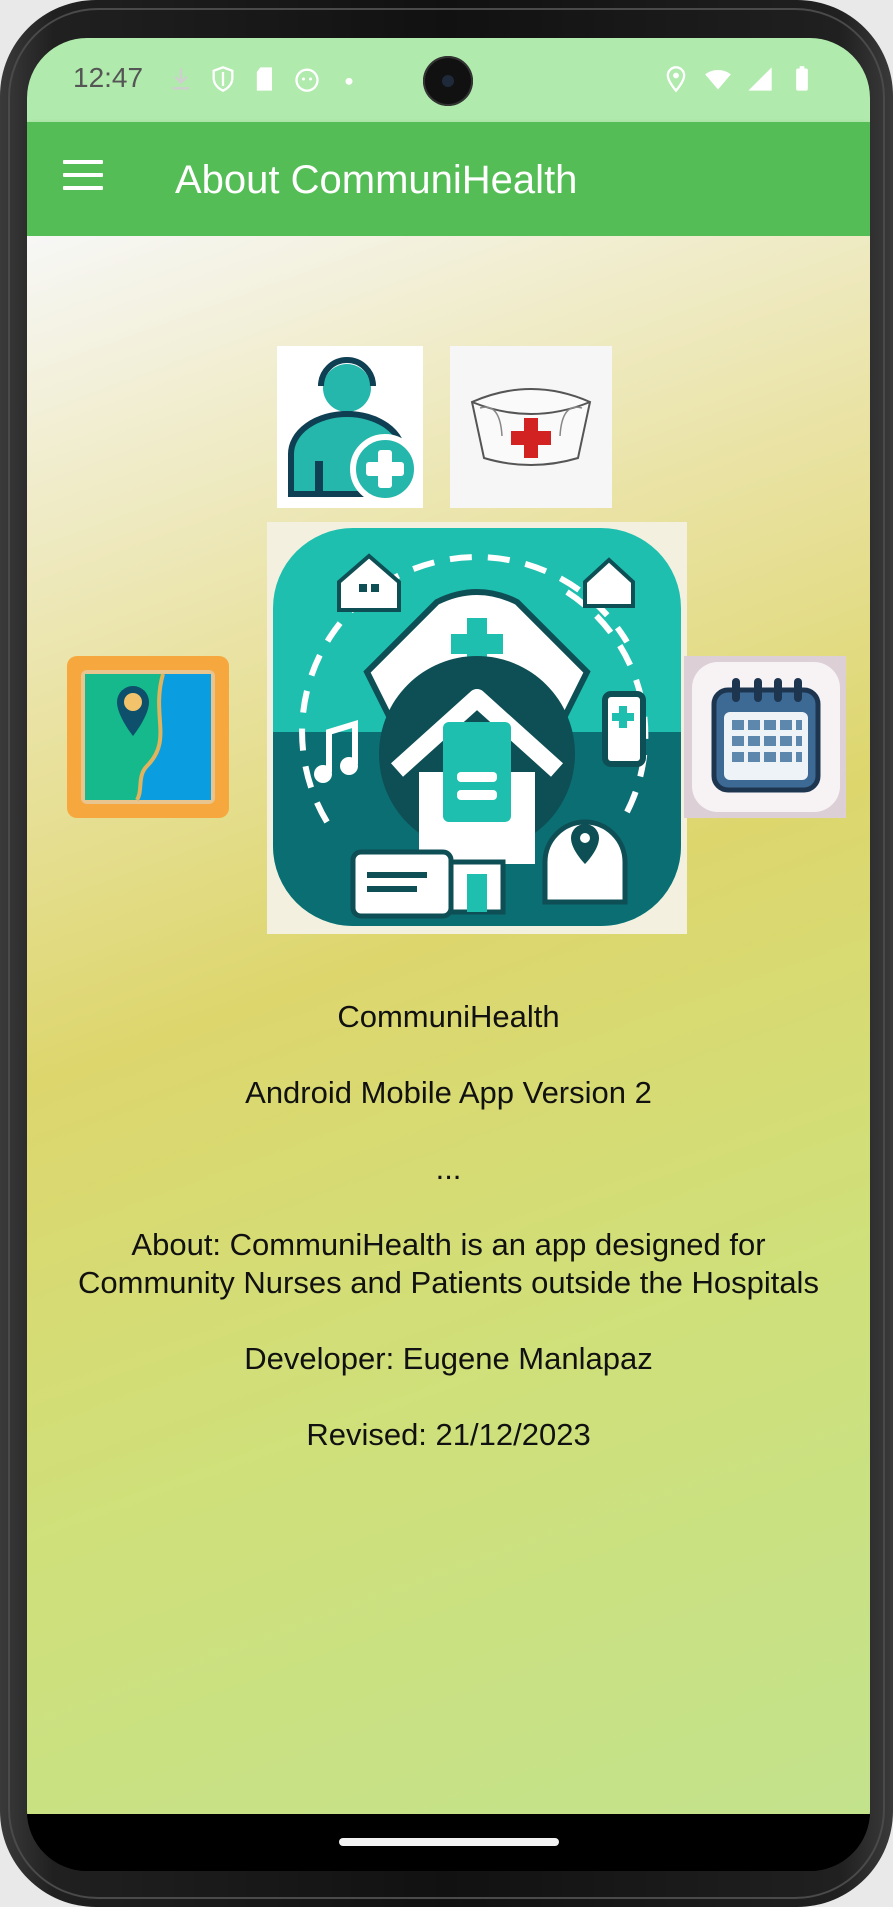 This screenshot has height=1907, width=893. What do you see at coordinates (739, 79) in the screenshot?
I see `system-icons` at bounding box center [739, 79].